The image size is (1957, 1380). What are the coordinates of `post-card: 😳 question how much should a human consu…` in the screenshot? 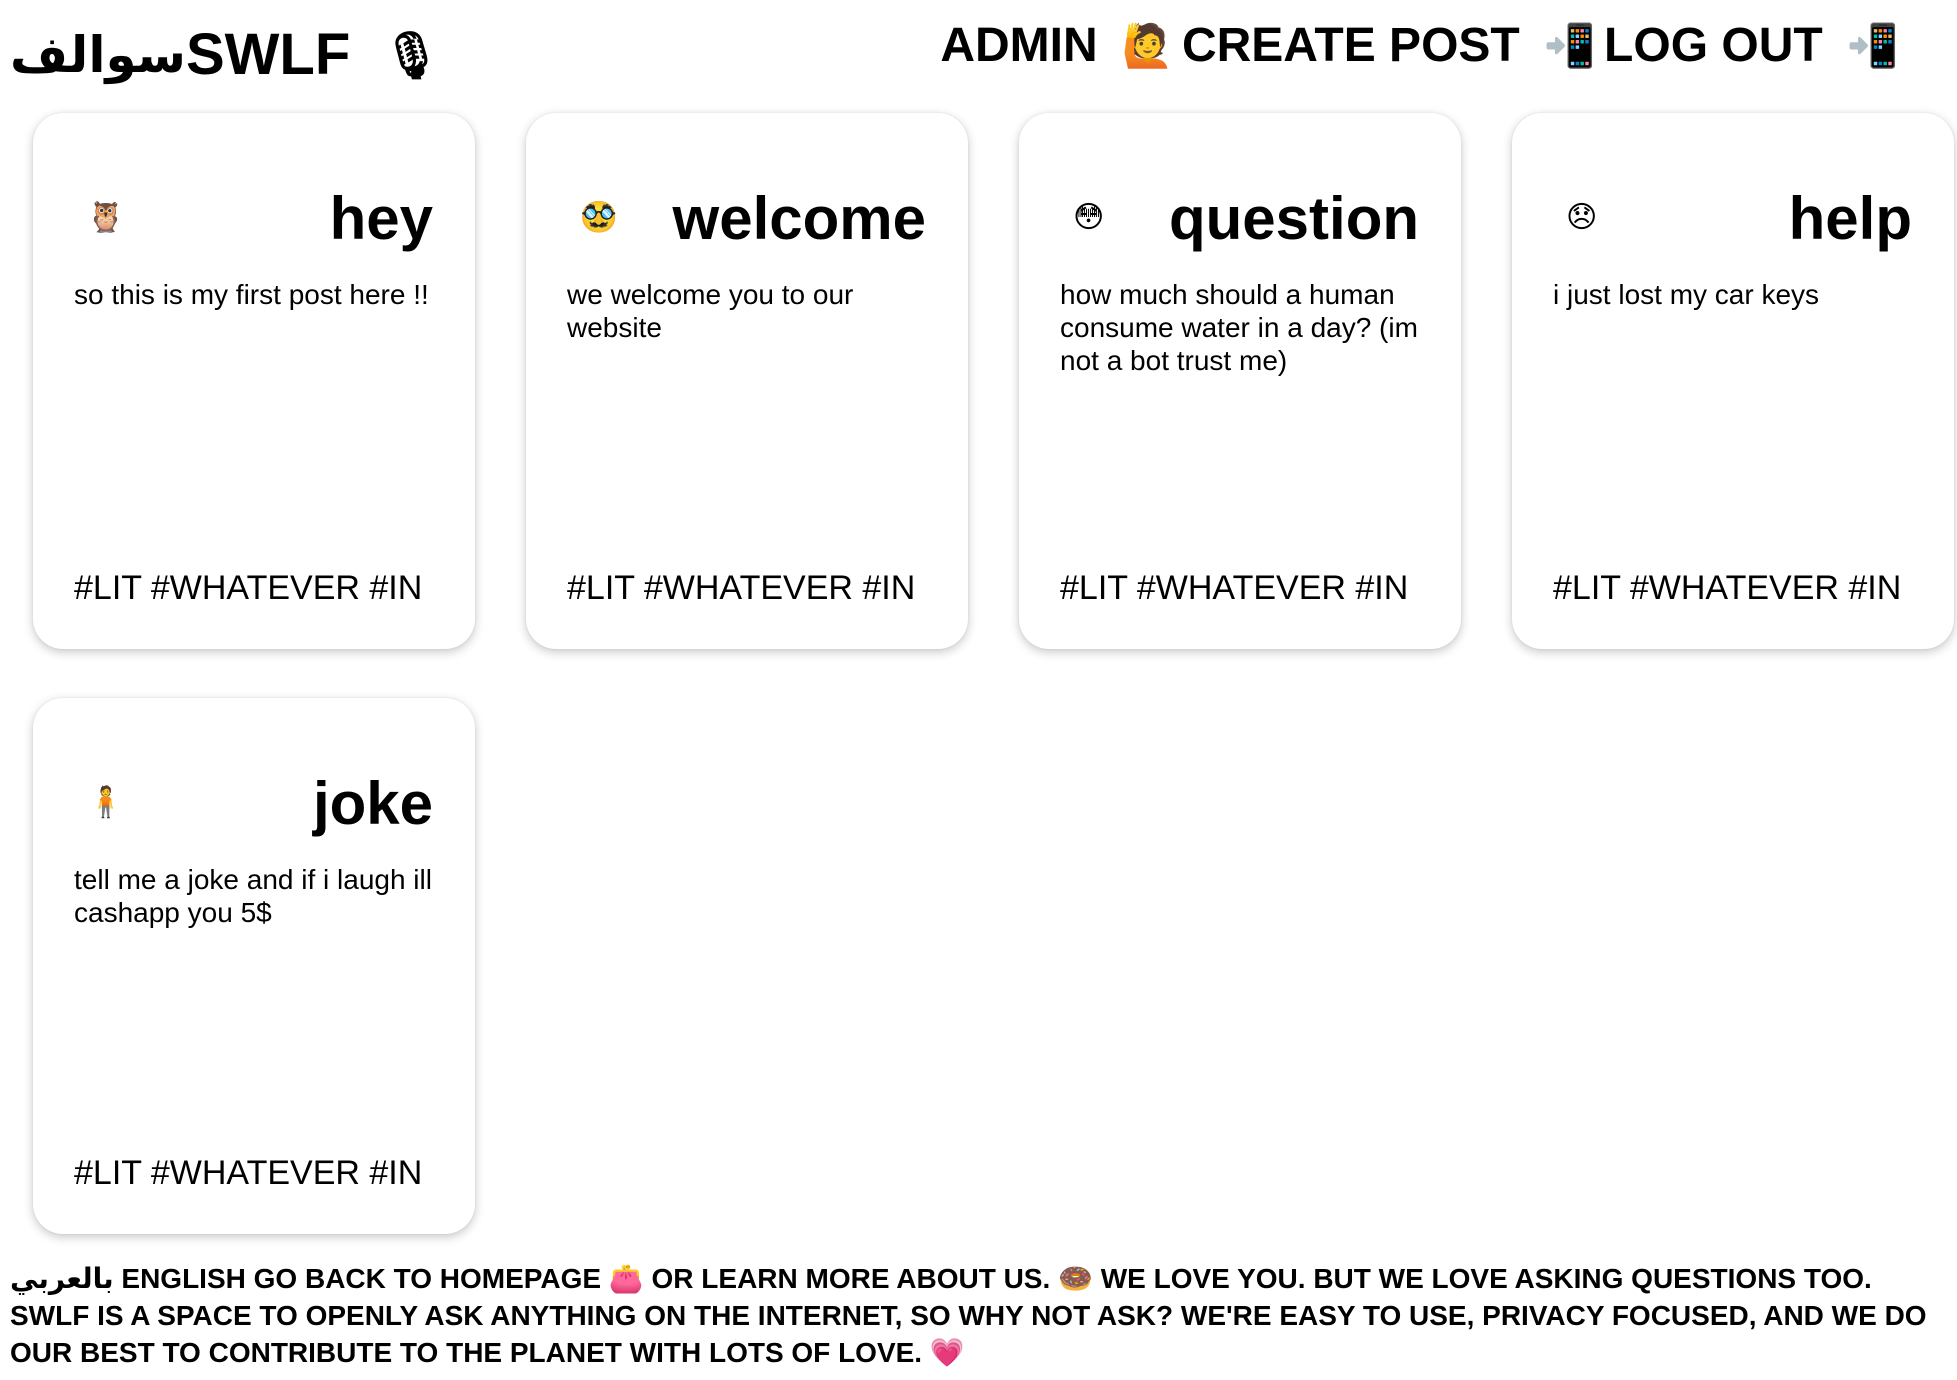 It's located at (1240, 381).